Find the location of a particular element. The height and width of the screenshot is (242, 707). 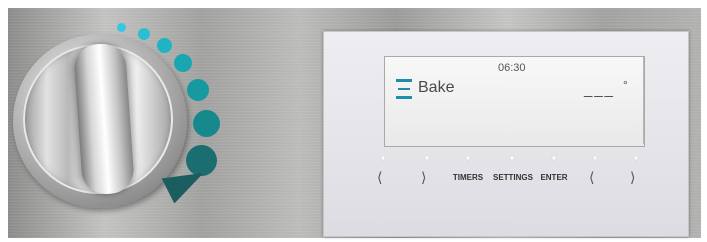

led-settings is located at coordinates (512, 158).